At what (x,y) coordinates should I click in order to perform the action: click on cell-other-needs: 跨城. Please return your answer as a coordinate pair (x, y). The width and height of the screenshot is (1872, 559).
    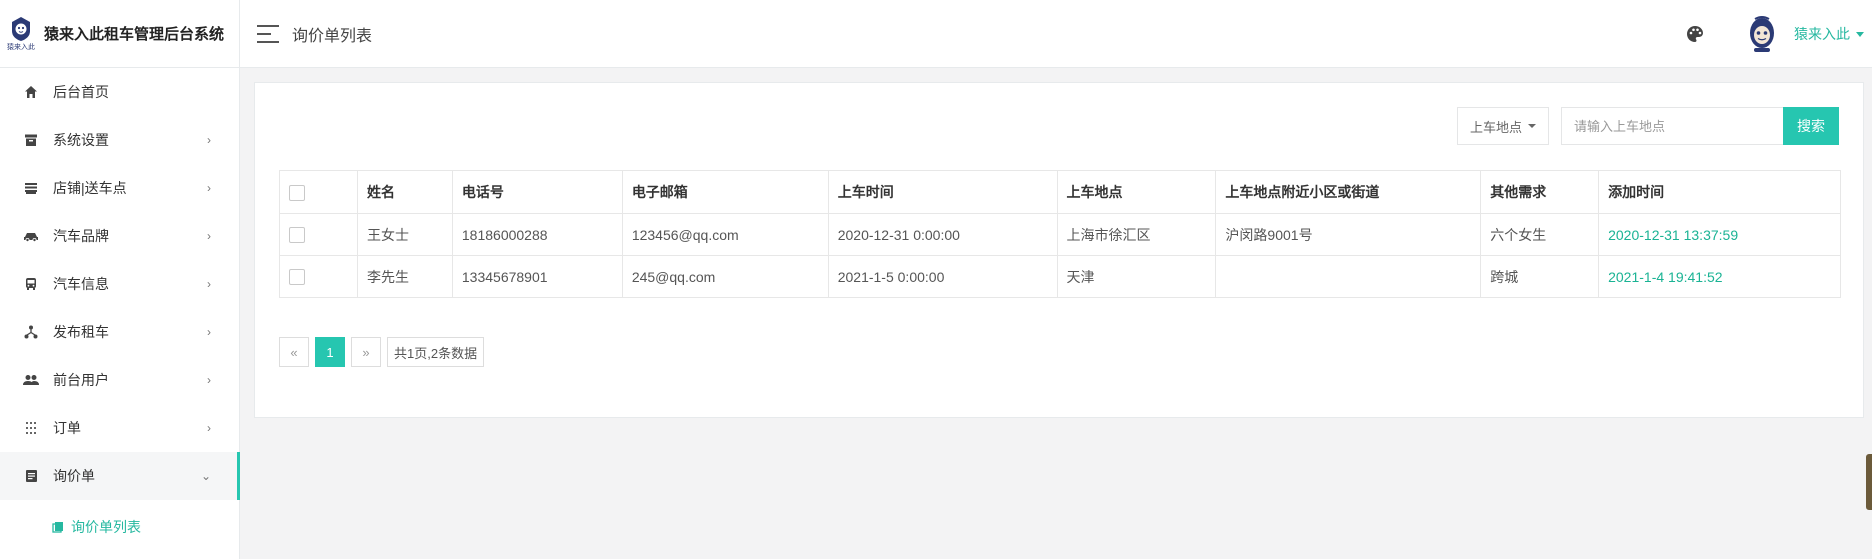
    Looking at the image, I should click on (1540, 276).